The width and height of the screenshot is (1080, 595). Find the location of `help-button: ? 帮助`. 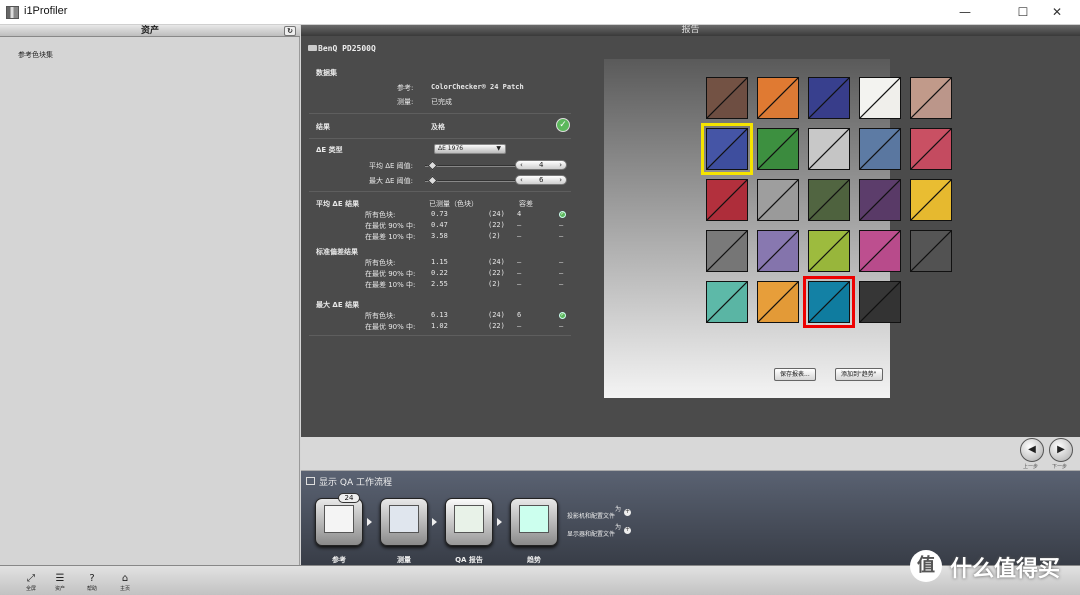

help-button: ? 帮助 is located at coordinates (92, 582).